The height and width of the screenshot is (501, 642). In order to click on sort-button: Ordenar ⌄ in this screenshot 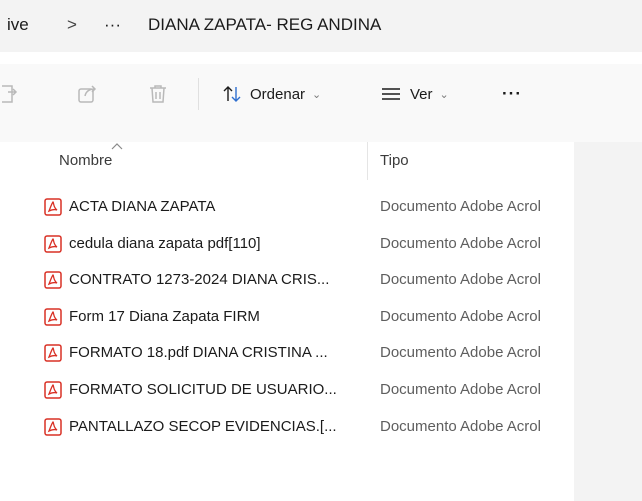, I will do `click(271, 94)`.